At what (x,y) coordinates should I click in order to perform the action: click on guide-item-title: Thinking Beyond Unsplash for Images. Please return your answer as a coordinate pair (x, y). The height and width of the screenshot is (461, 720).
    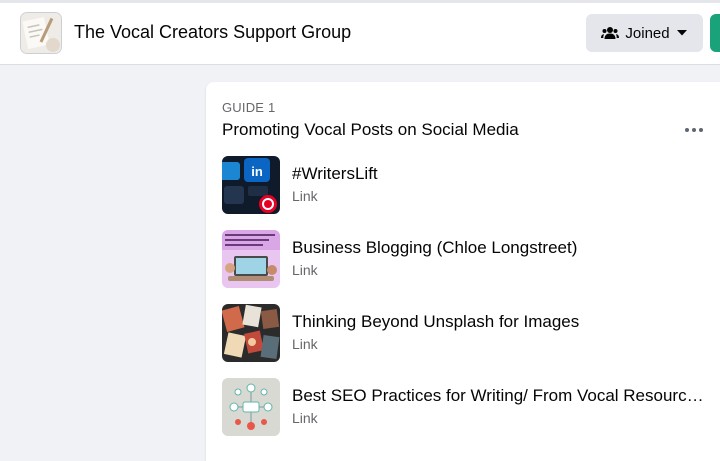
    Looking at the image, I should click on (436, 321).